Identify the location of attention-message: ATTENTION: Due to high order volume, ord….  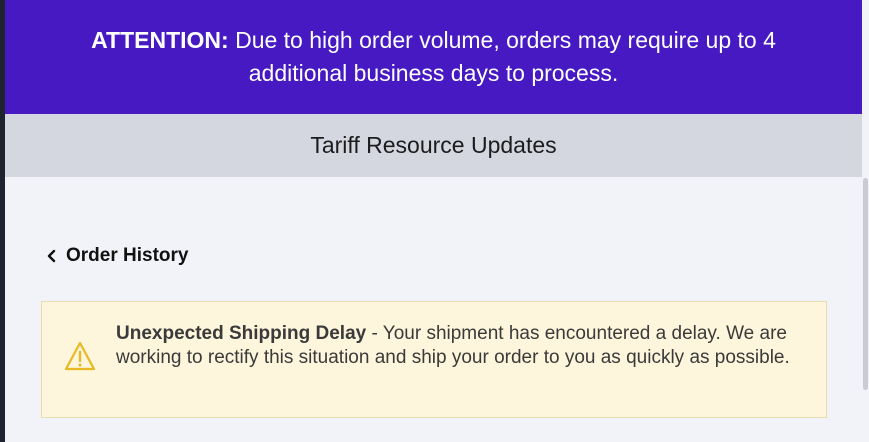
(434, 57).